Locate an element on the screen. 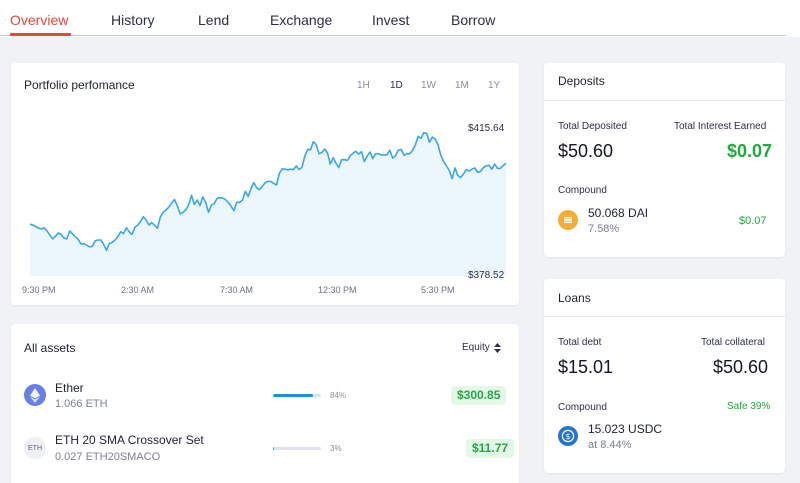 The image size is (800, 483). dai-rate: 7.58% is located at coordinates (604, 229).